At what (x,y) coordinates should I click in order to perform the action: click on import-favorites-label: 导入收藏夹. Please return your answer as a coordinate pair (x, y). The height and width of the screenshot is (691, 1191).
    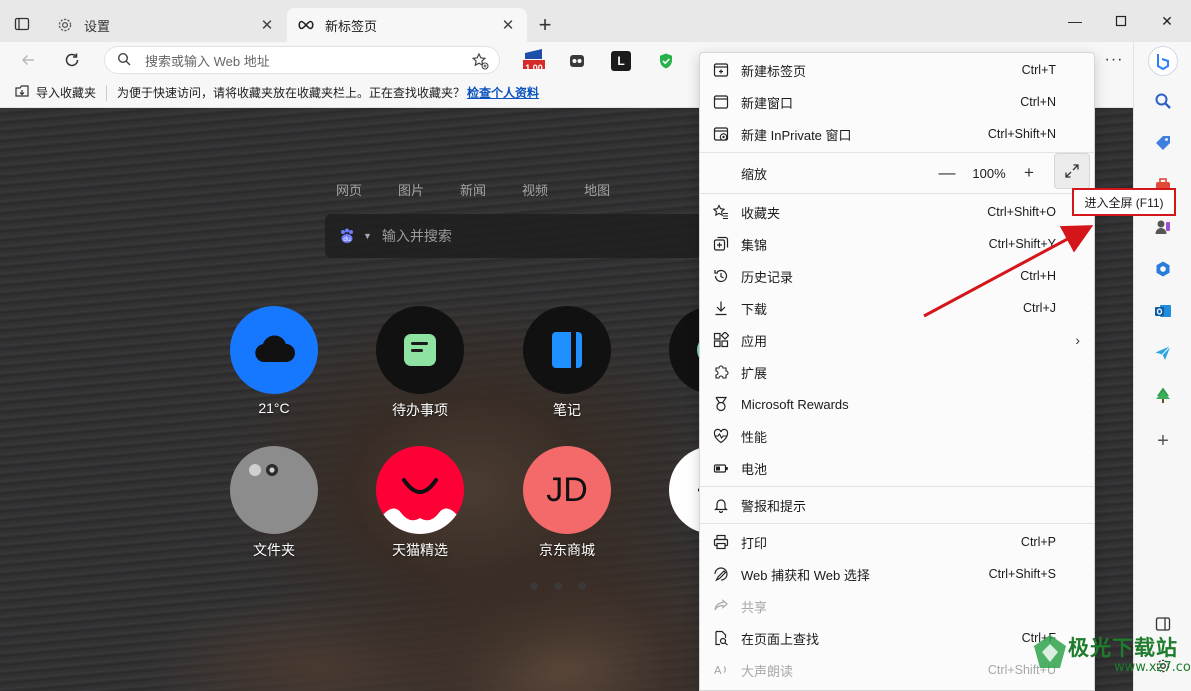
    Looking at the image, I should click on (66, 93).